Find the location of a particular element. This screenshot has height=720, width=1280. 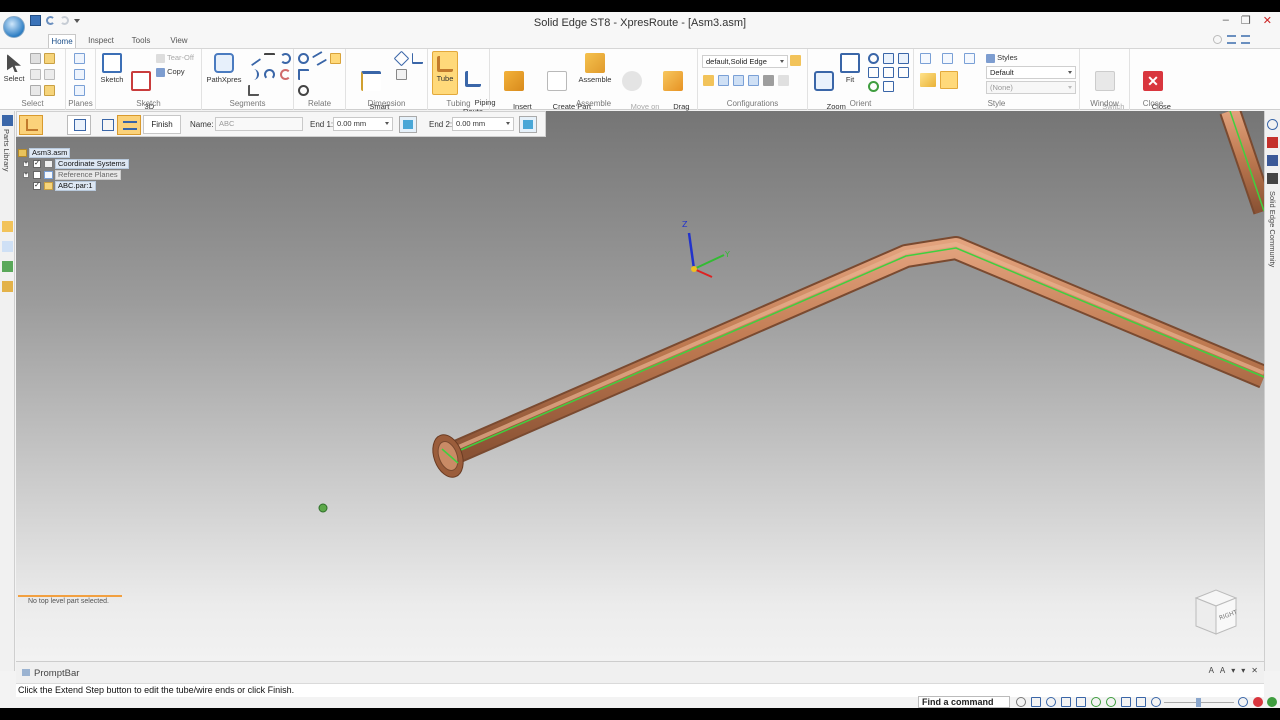

close-window-icon: ✕ is located at coordinates (1267, 20).